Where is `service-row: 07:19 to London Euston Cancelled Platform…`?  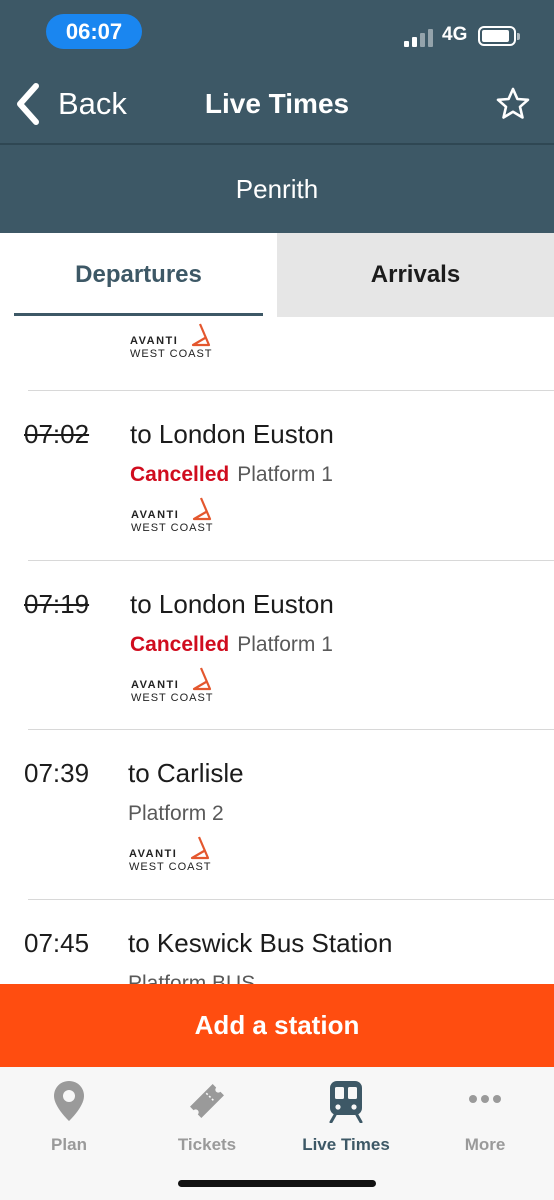
service-row: 07:19 to London Euston Cancelled Platform… is located at coordinates (277, 645).